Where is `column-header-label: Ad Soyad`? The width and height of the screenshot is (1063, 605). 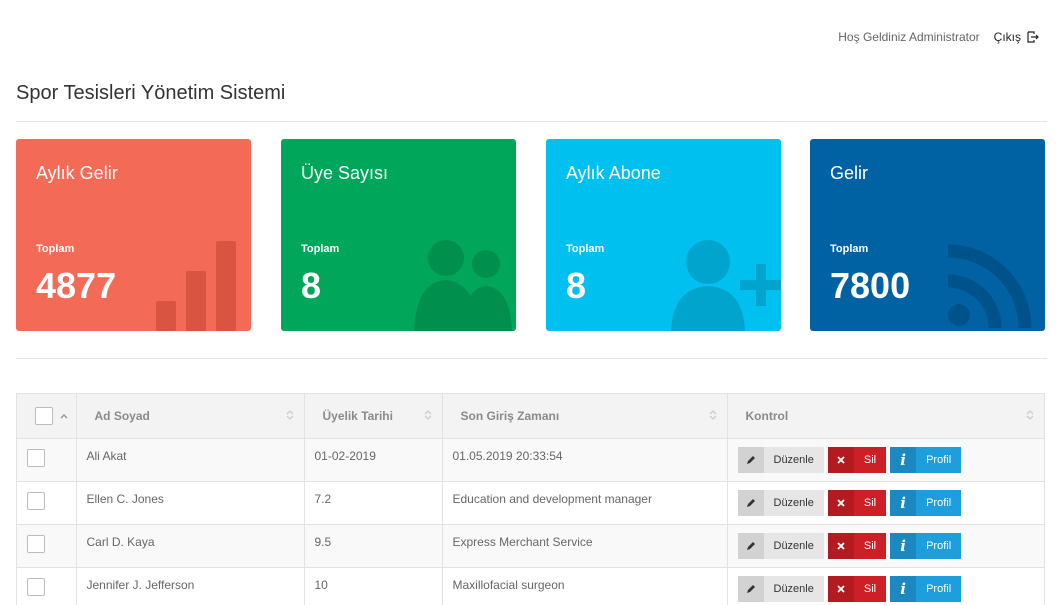 column-header-label: Ad Soyad is located at coordinates (122, 415).